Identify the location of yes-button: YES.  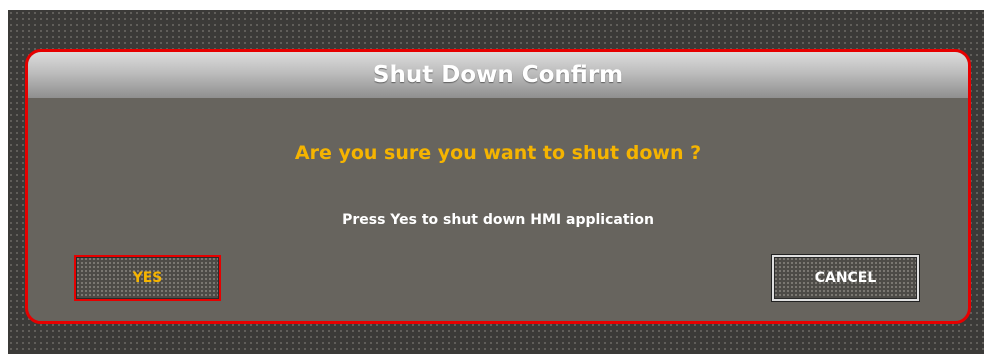
(147, 278).